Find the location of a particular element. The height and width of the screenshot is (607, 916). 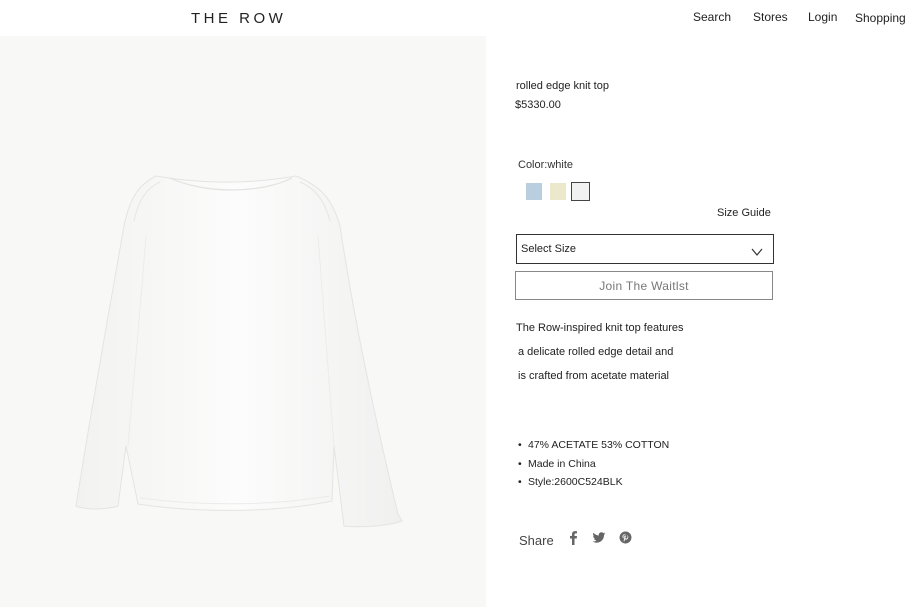

size-select-label: Select Size is located at coordinates (549, 249).